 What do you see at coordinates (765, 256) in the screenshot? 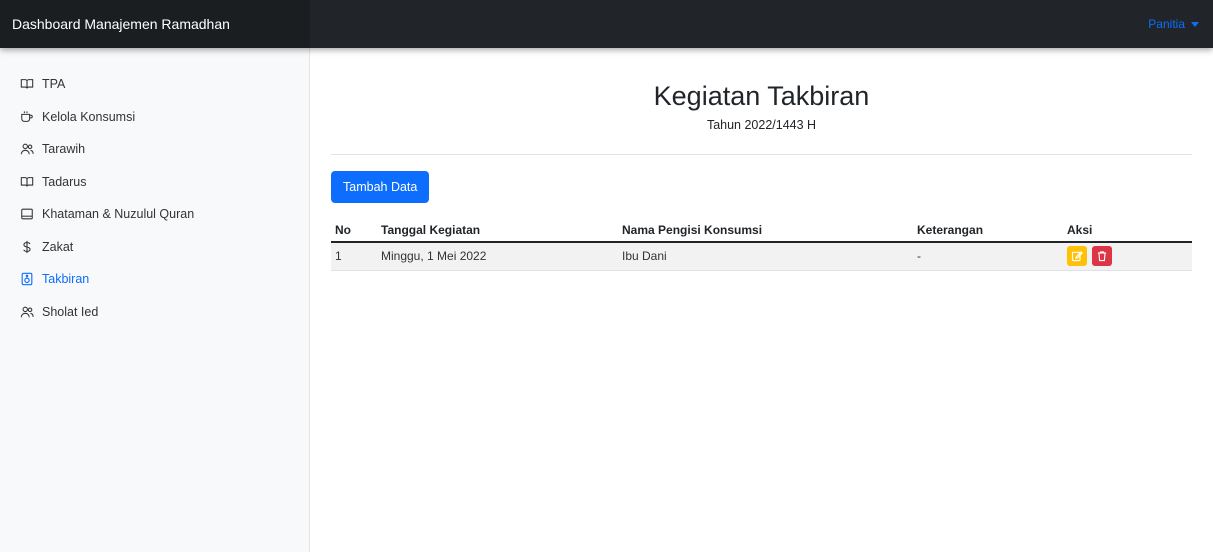
I see `cell-nama: Ibu Dani` at bounding box center [765, 256].